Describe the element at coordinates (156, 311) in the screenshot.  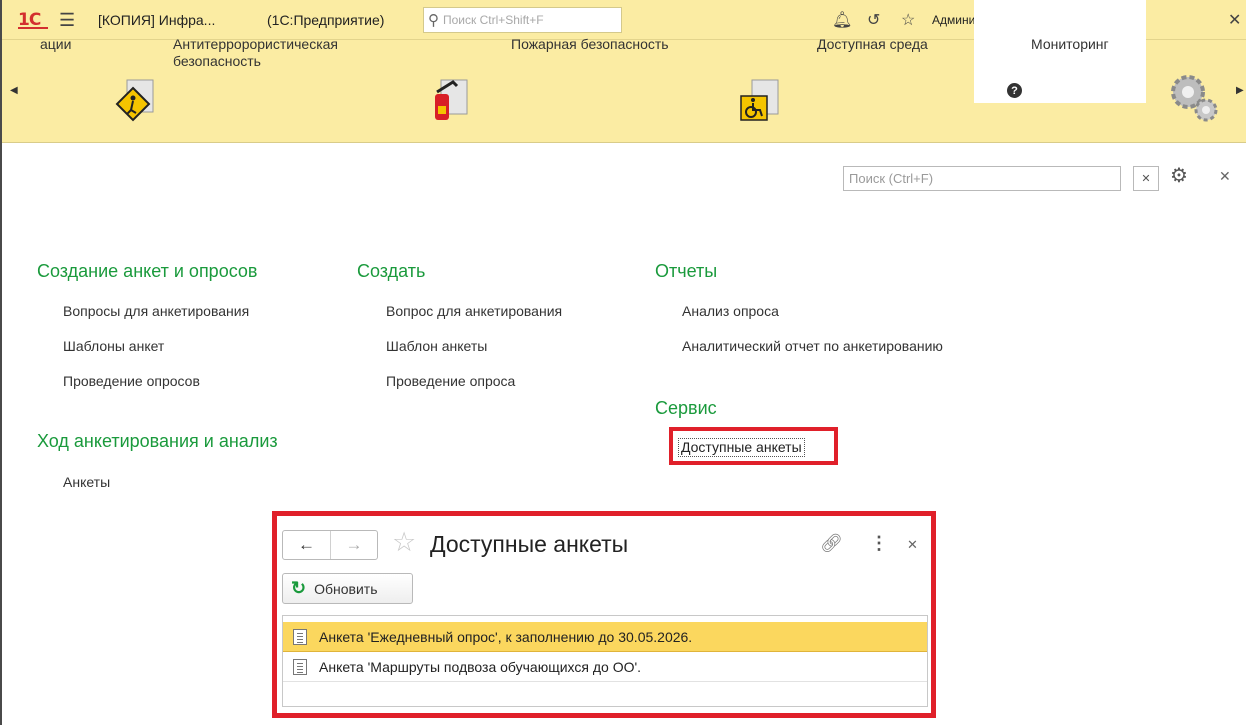
I see `command-link: Вопросы для анкетирования` at that location.